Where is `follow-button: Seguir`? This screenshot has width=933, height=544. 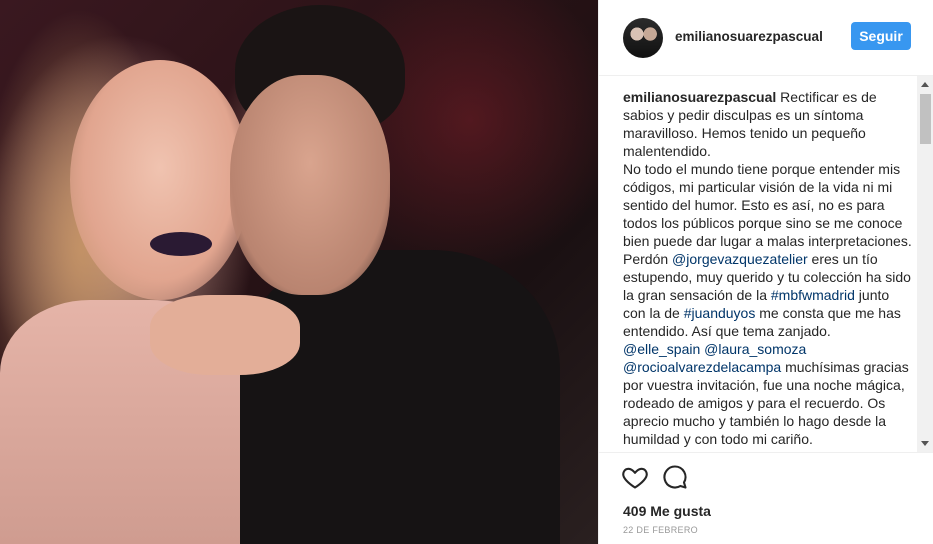
follow-button: Seguir is located at coordinates (881, 36).